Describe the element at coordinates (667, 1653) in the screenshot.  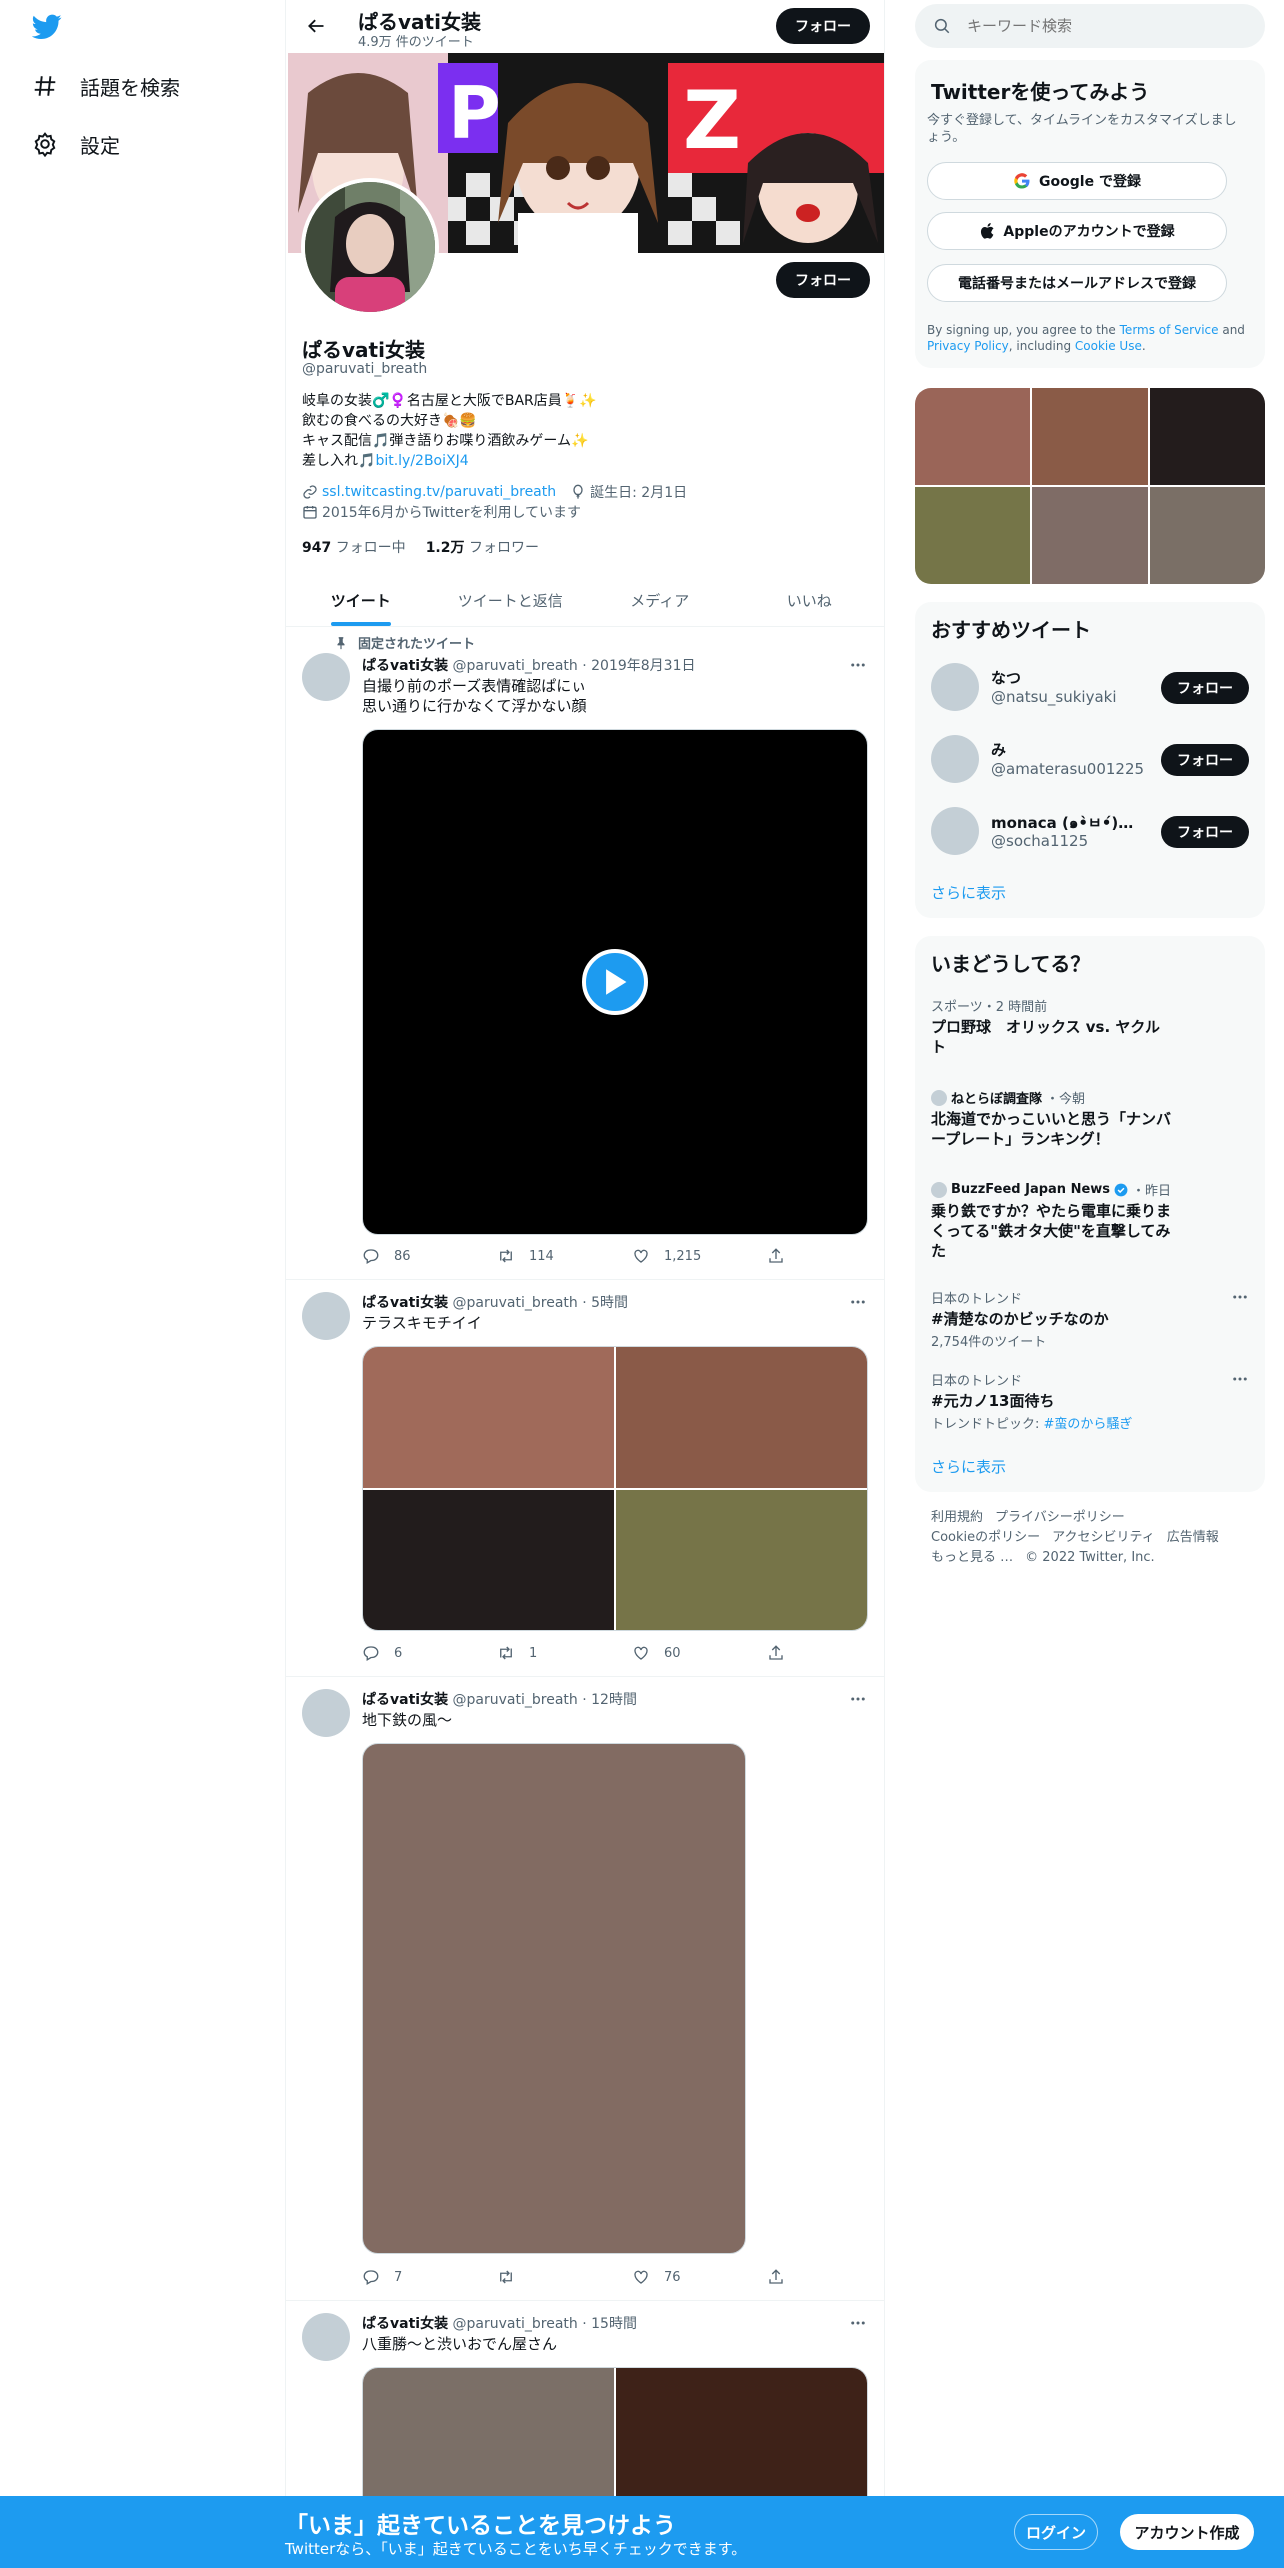
I see `like-button: 60` at that location.